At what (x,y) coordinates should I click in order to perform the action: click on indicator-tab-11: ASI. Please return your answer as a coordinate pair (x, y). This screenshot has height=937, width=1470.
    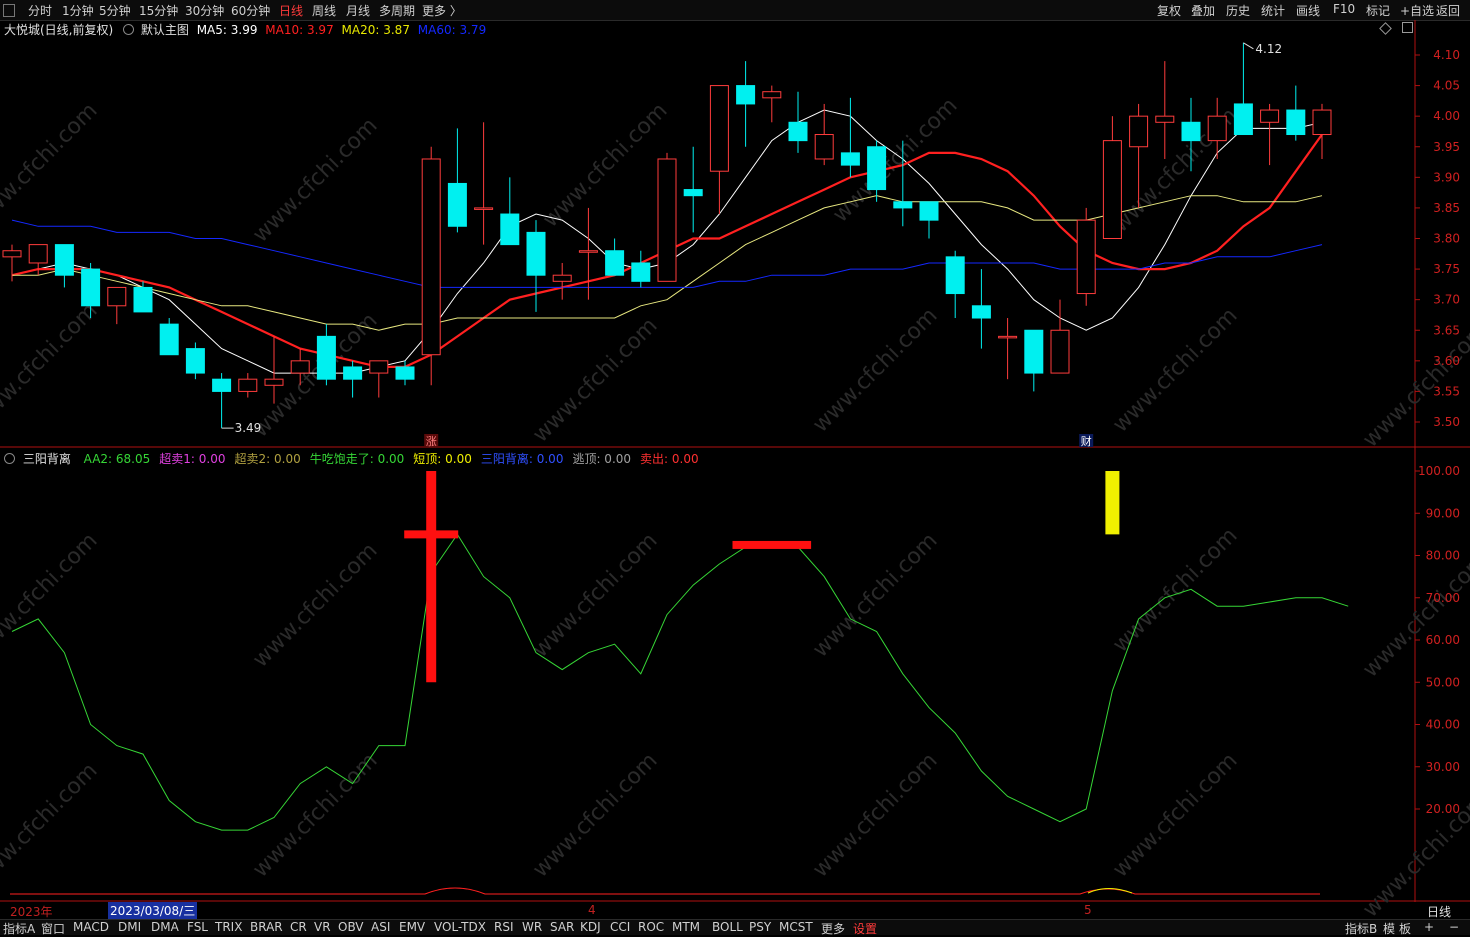
    Looking at the image, I should click on (380, 927).